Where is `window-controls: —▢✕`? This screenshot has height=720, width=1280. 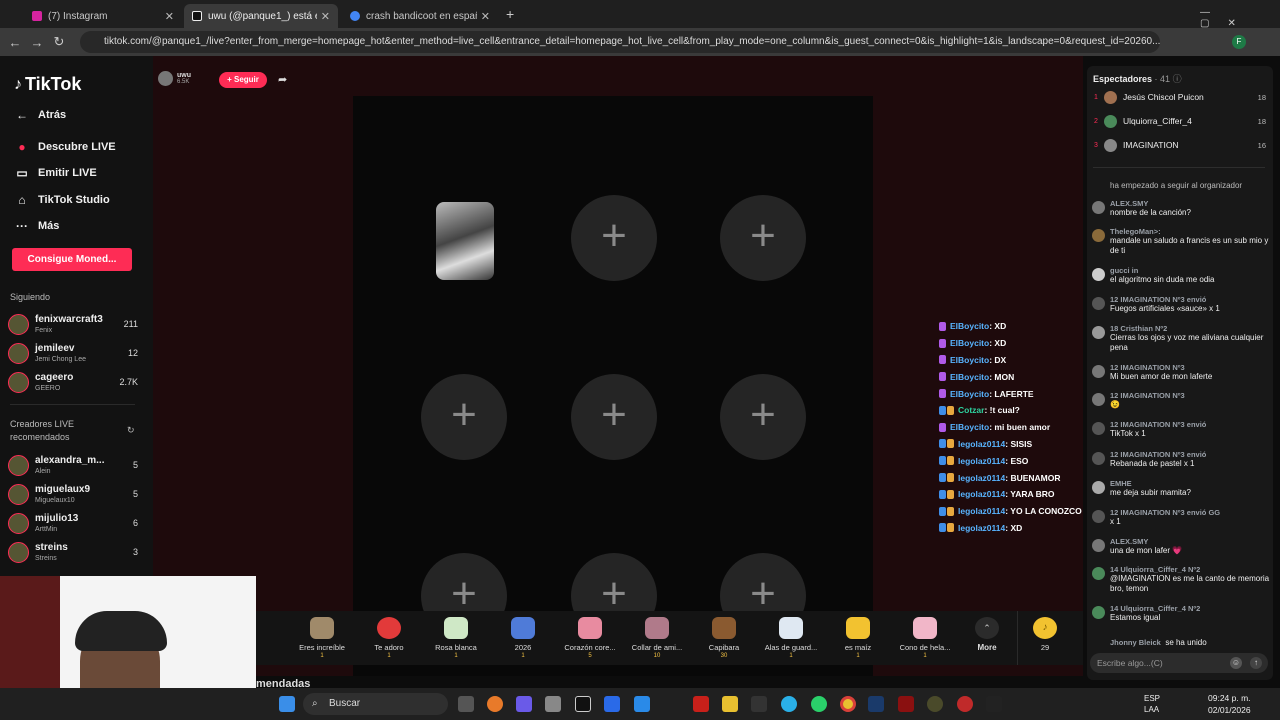 window-controls: —▢✕ is located at coordinates (1240, 18).